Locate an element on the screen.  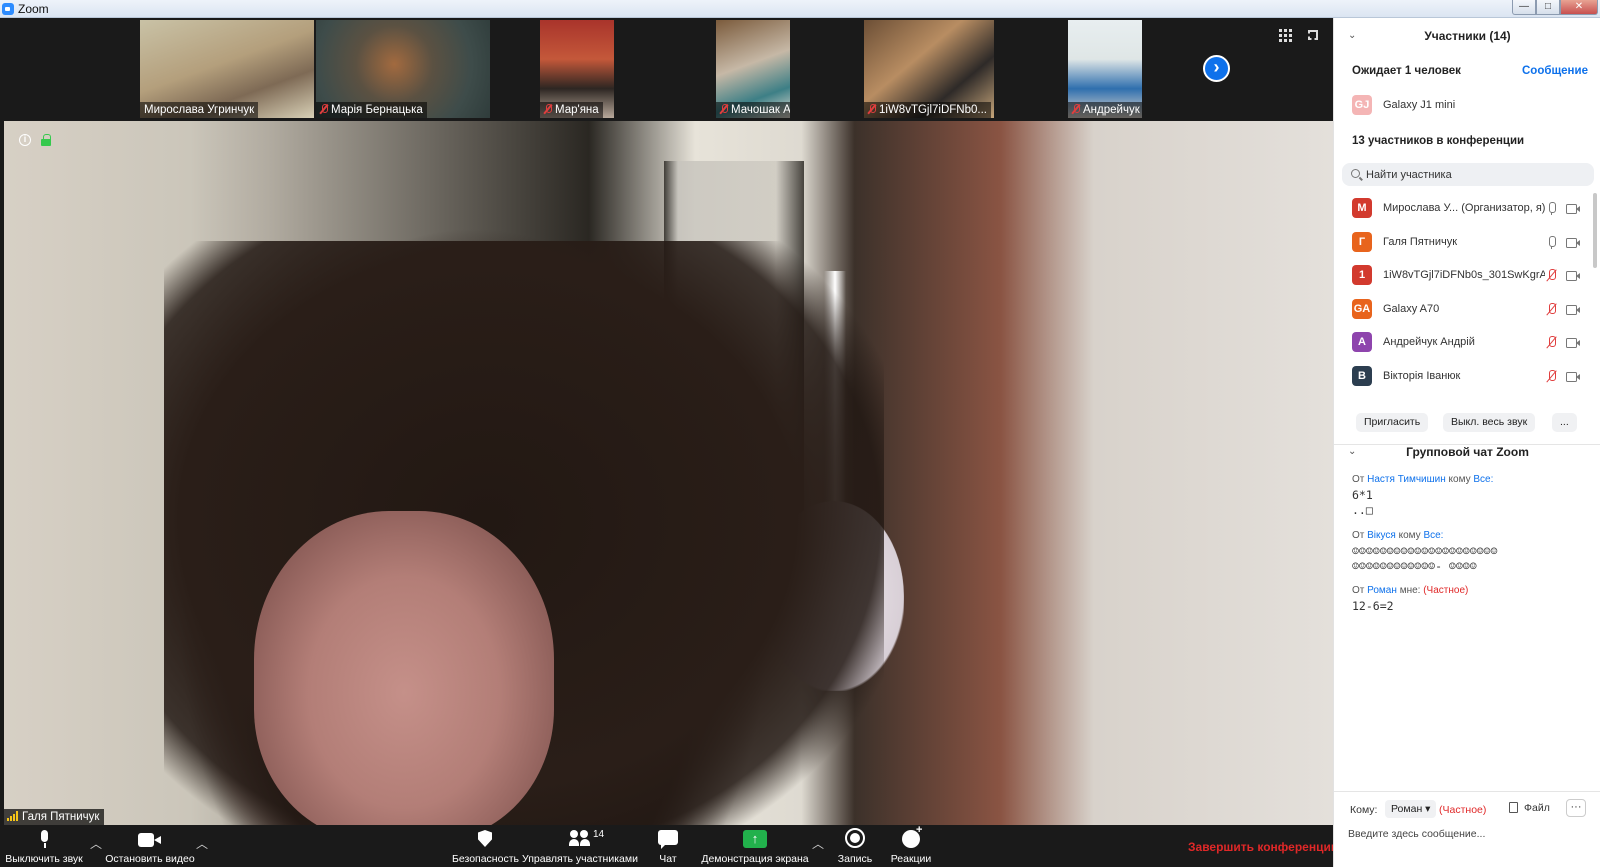
participant-row: В Вікторія Іванюк is located at coordinates (1469, 376).